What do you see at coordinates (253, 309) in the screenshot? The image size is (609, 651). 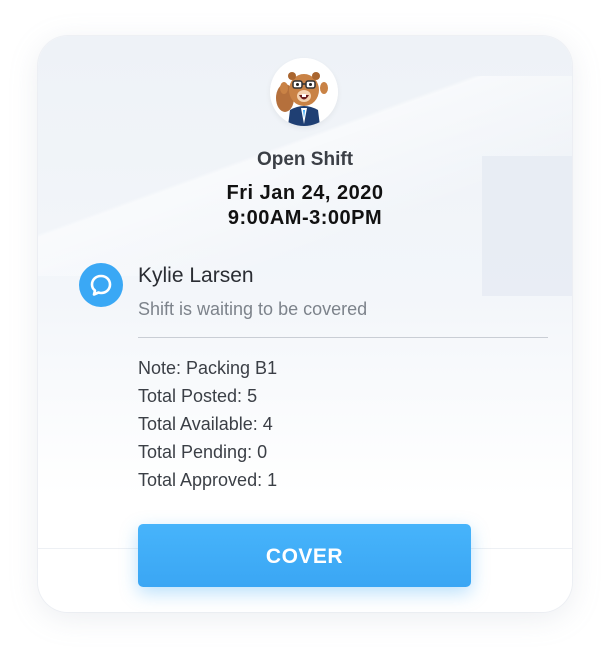 I see `shift-status-text: Shift is waiting to be covered` at bounding box center [253, 309].